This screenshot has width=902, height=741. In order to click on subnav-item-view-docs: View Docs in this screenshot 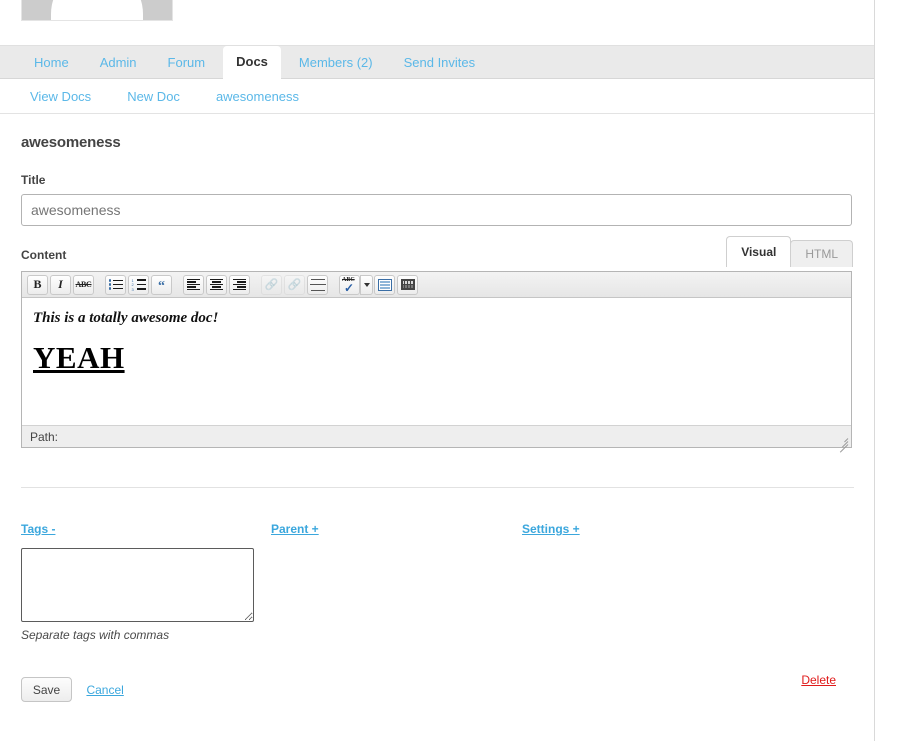, I will do `click(60, 96)`.